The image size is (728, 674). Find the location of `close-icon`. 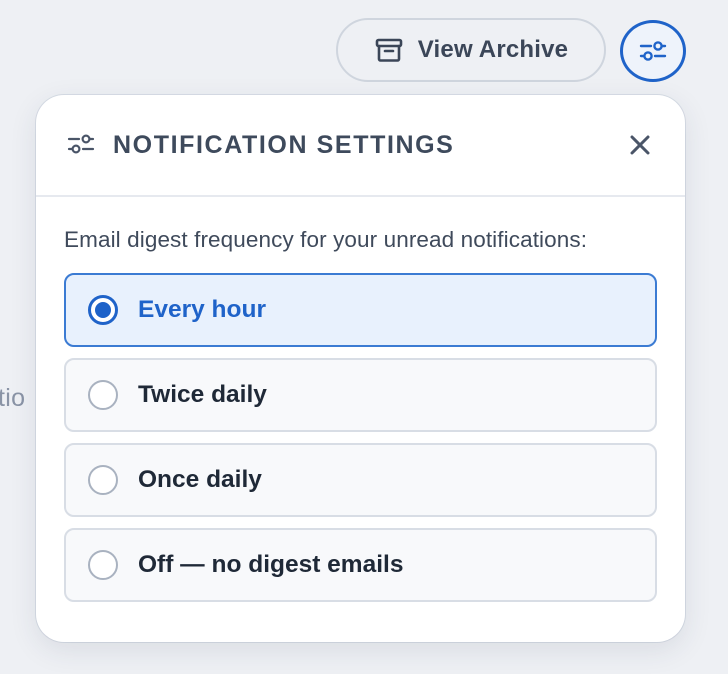

close-icon is located at coordinates (640, 145).